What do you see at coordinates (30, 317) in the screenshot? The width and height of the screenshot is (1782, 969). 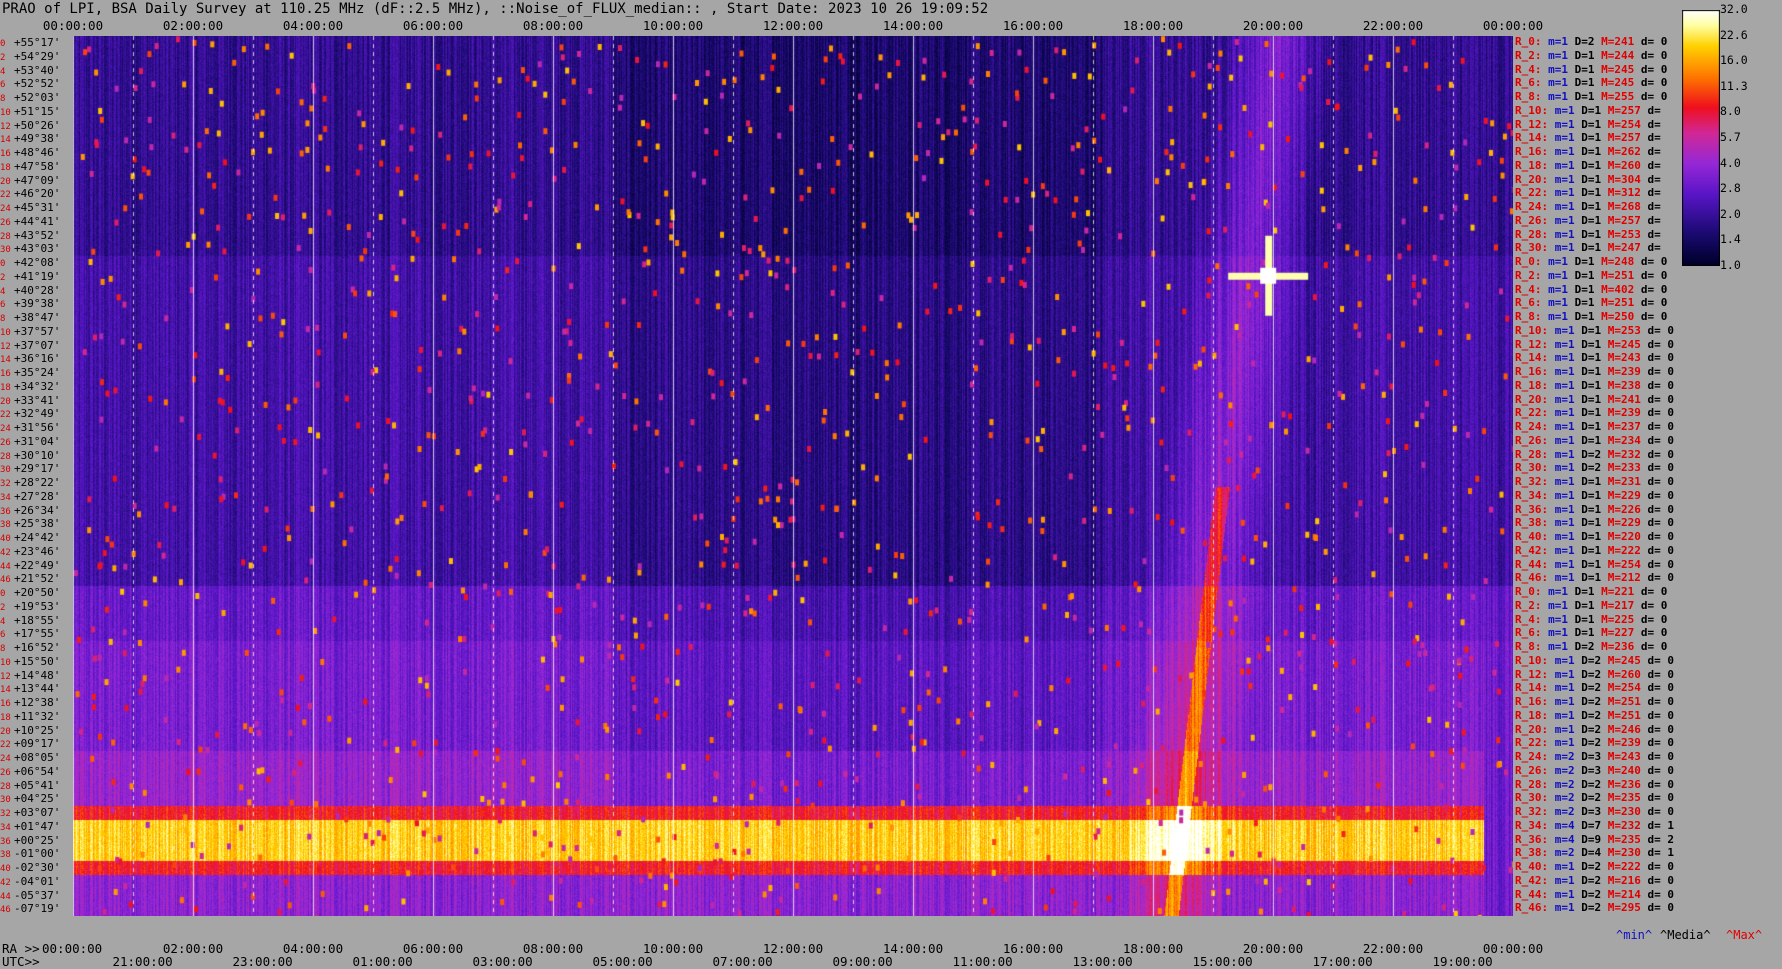 I see `declination-label: 8 +38°47'` at bounding box center [30, 317].